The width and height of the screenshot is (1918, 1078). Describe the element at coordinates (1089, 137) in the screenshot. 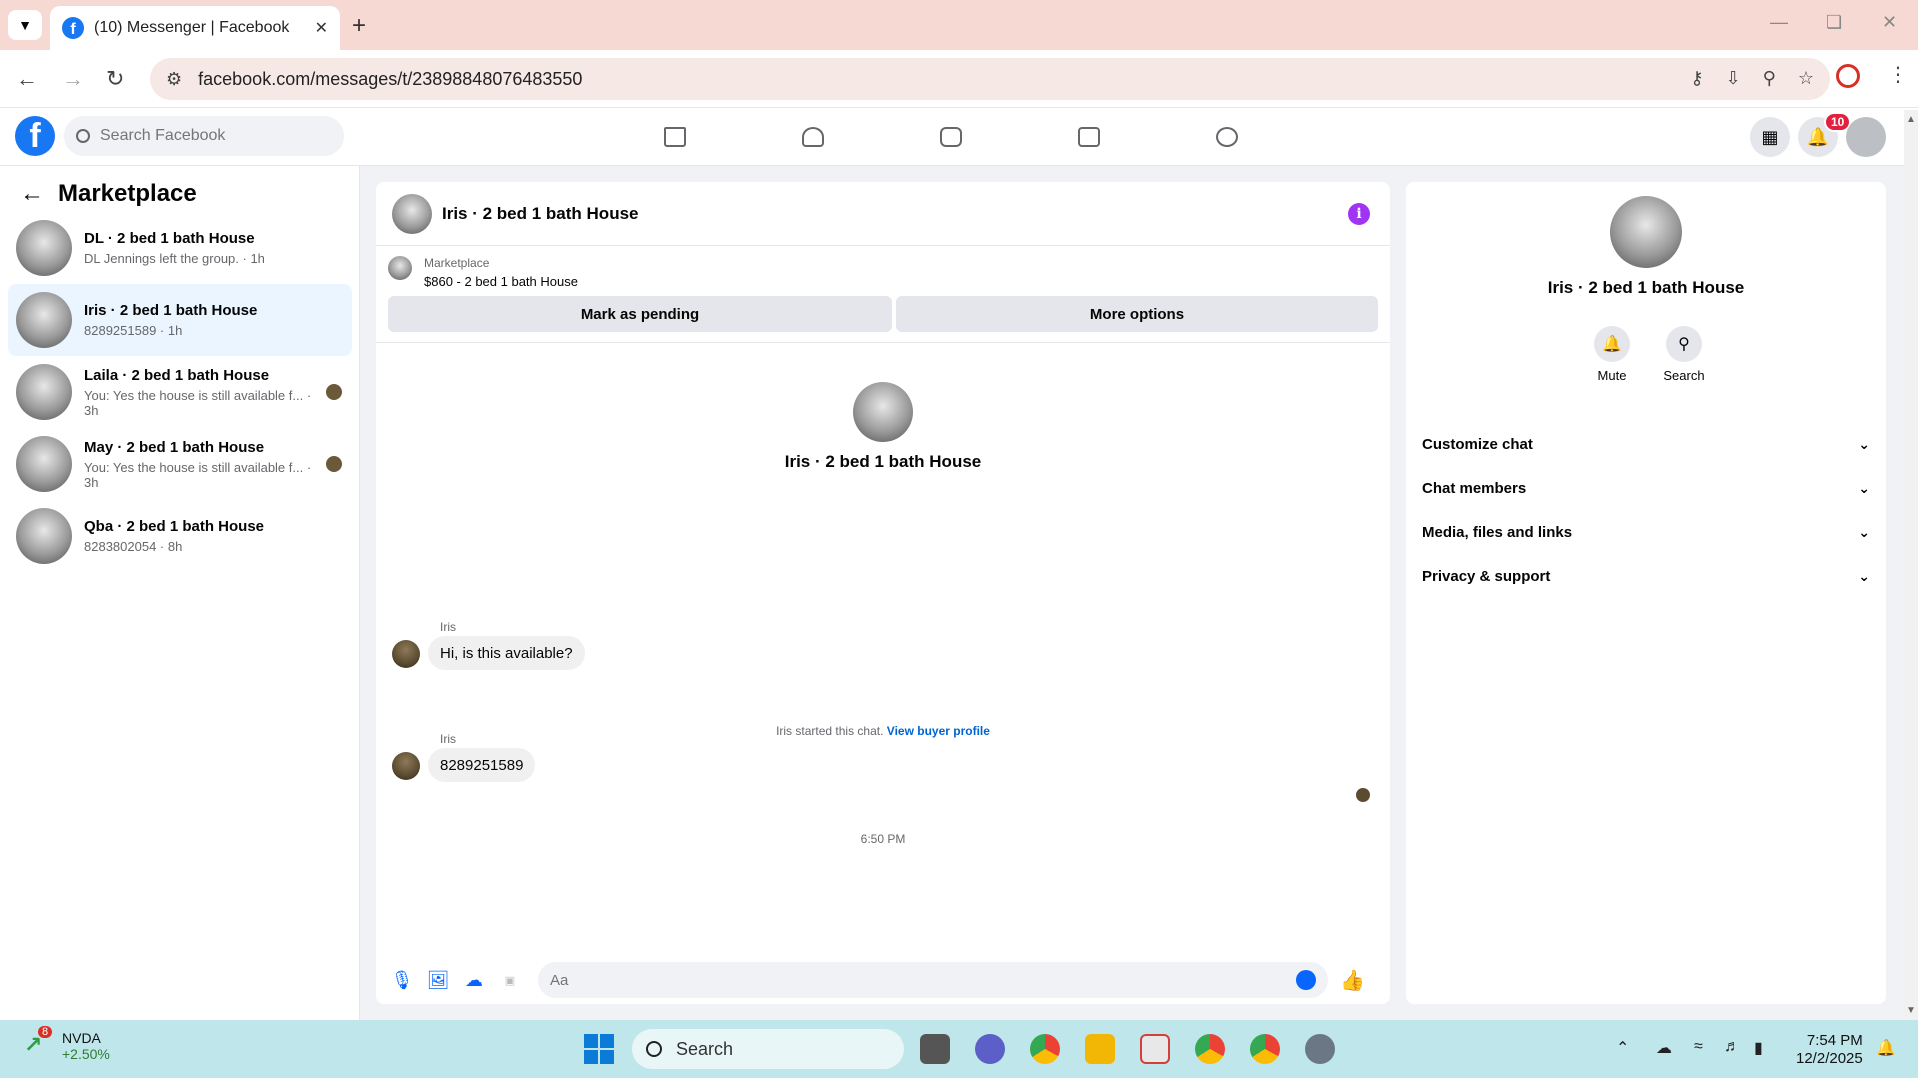

I see `marketplace-nav-icon` at that location.